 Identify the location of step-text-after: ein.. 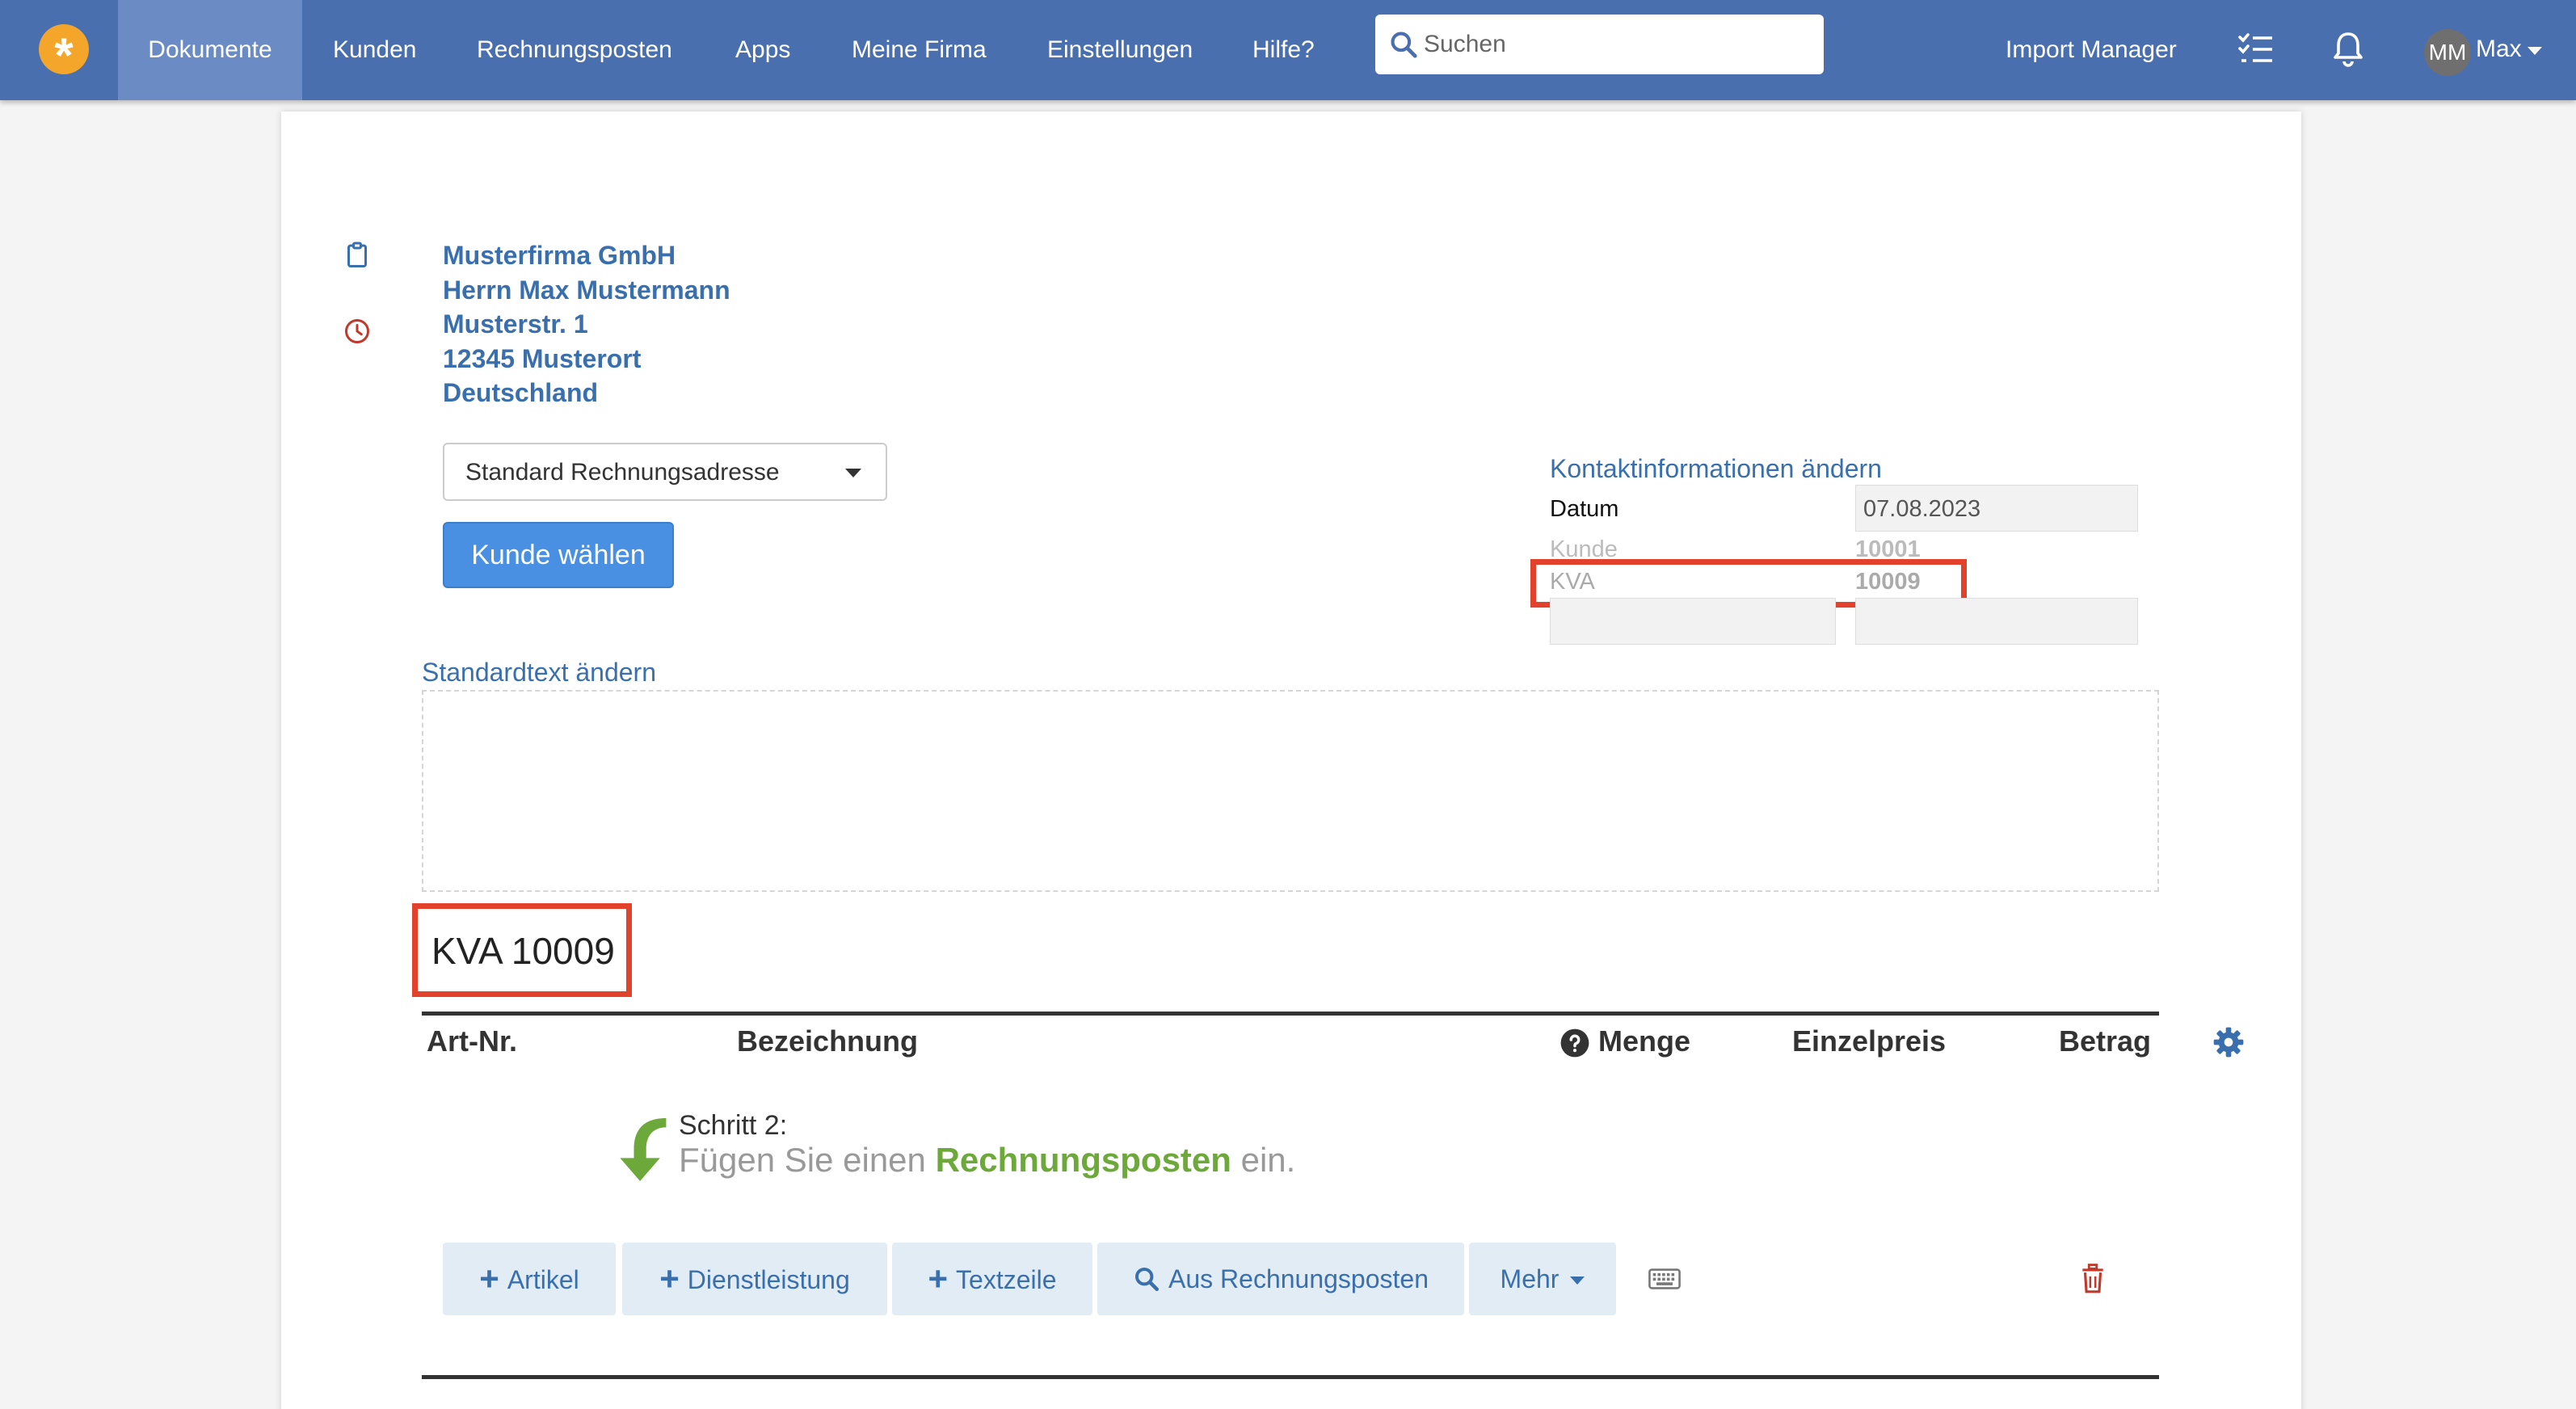
(1268, 1160).